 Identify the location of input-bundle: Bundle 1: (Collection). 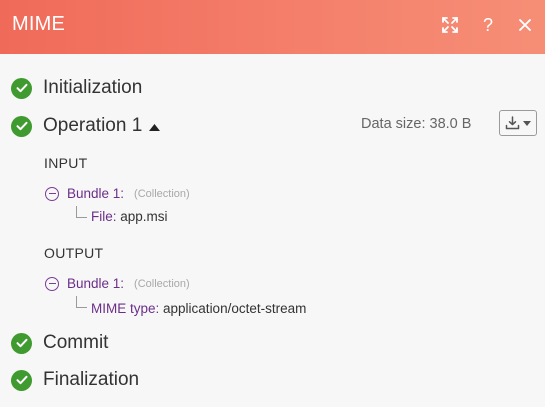
(117, 193).